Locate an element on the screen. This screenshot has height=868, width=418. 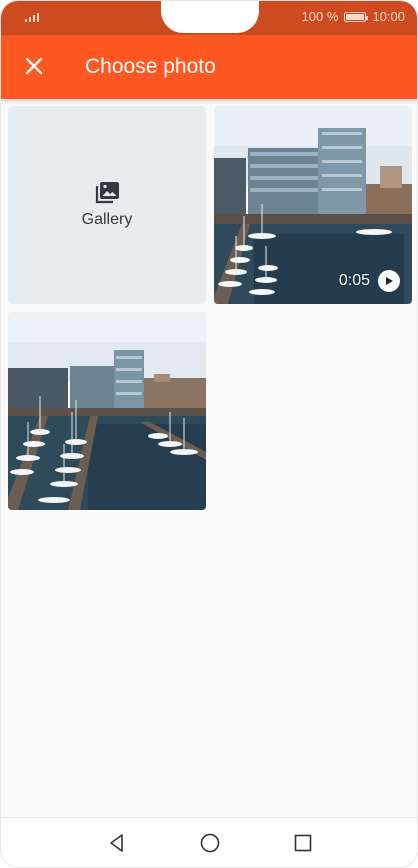
status-bar: 100 % 10:00 is located at coordinates (209, 18).